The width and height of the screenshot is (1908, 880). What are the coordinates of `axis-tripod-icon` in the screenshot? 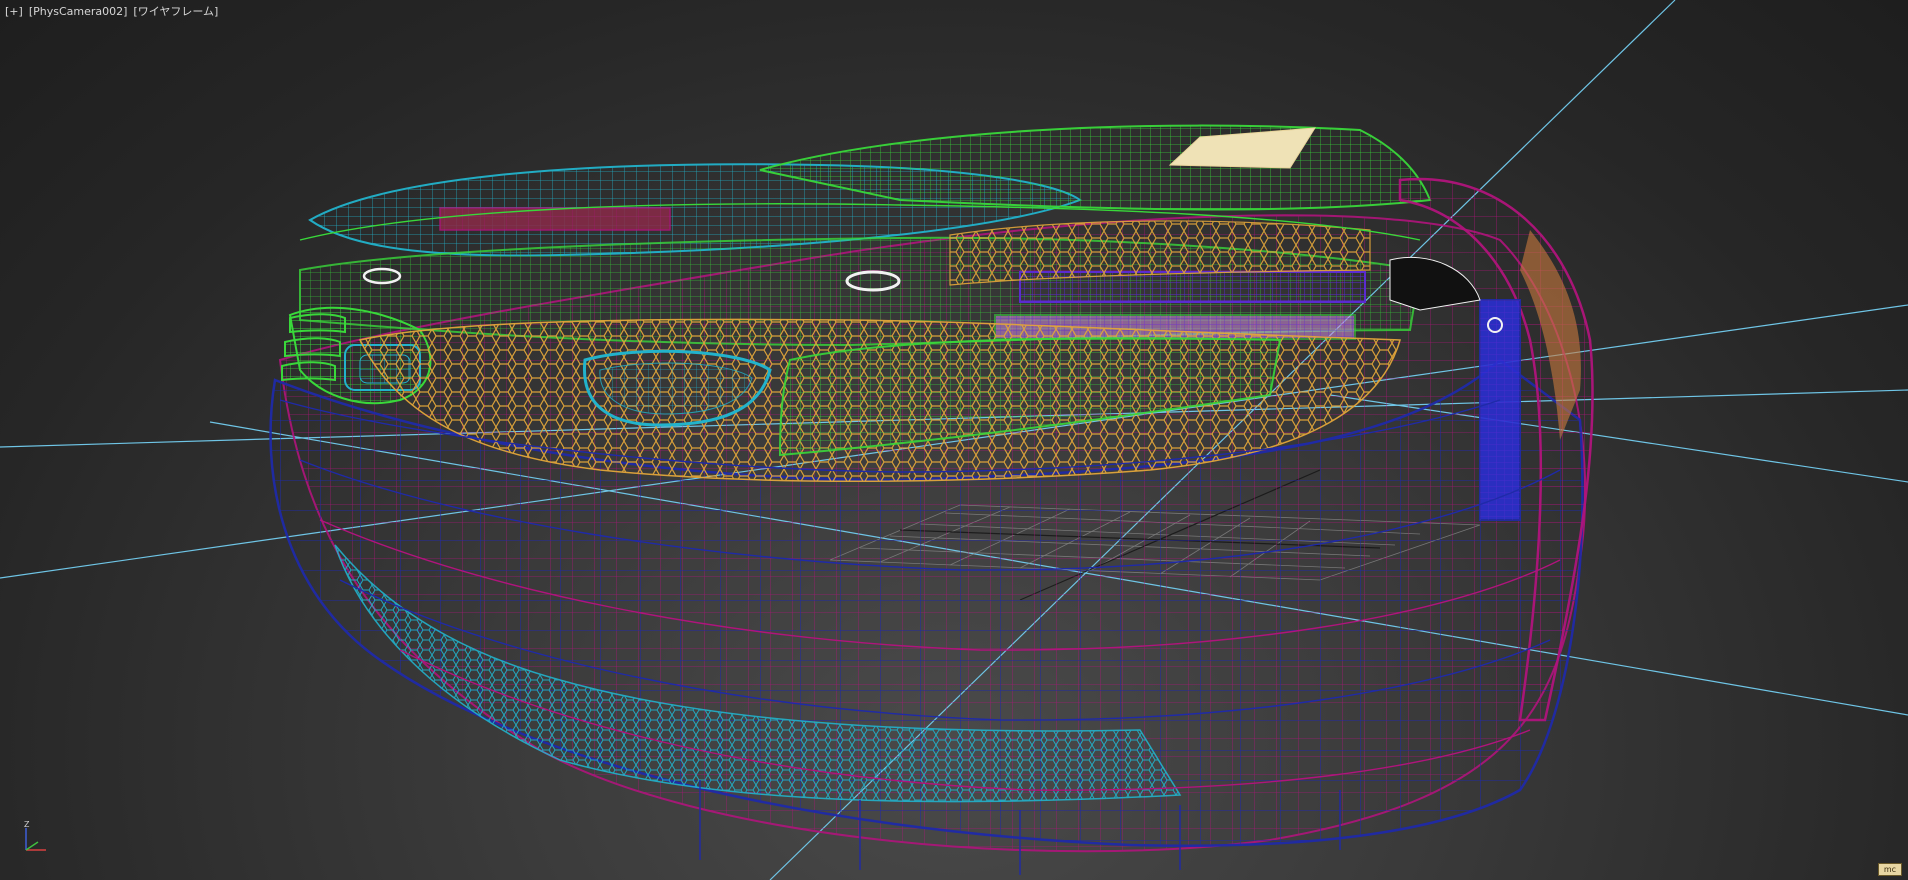 It's located at (35, 839).